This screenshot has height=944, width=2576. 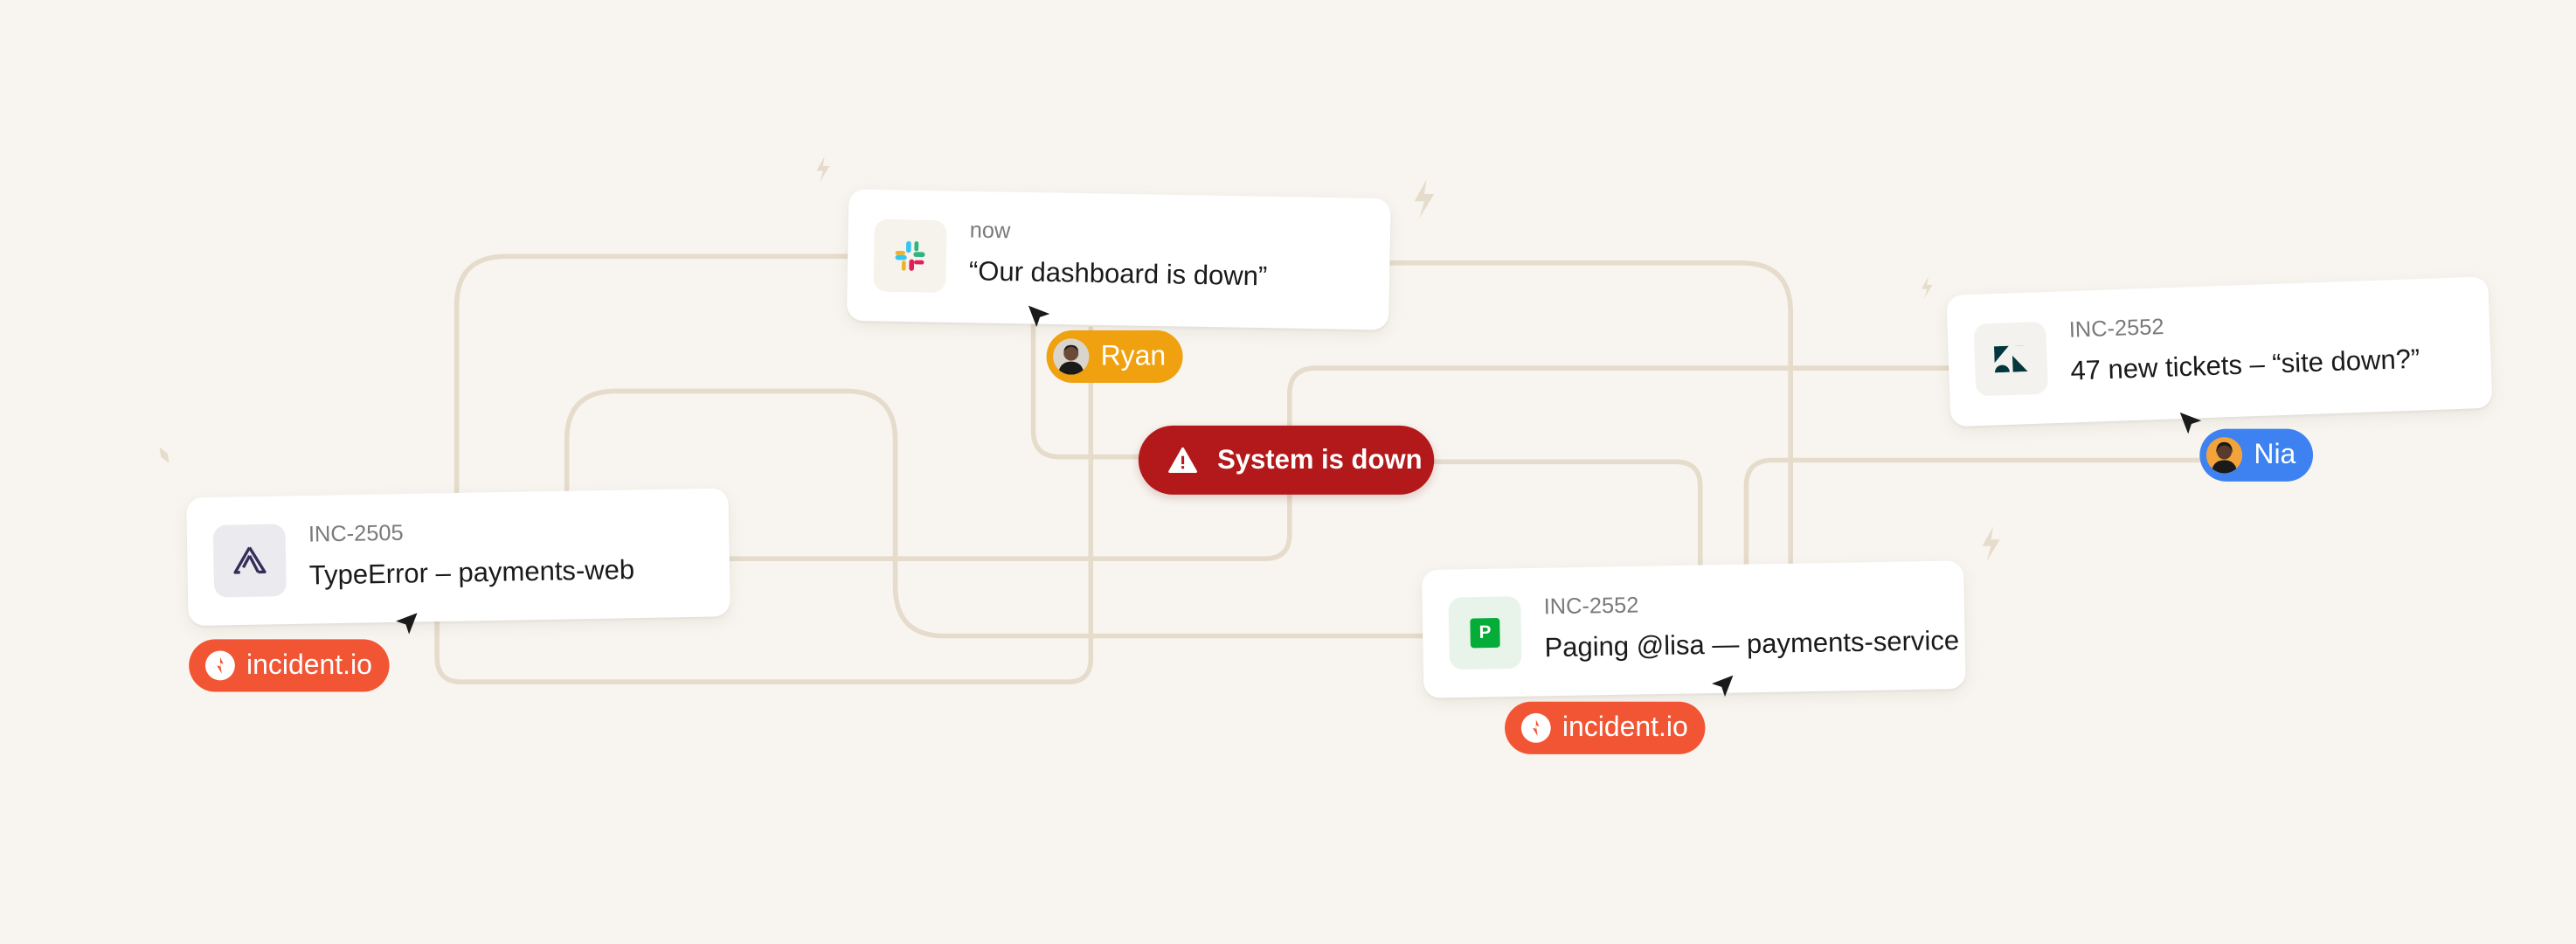 I want to click on ryan-label: Ryan, so click(x=1133, y=355).